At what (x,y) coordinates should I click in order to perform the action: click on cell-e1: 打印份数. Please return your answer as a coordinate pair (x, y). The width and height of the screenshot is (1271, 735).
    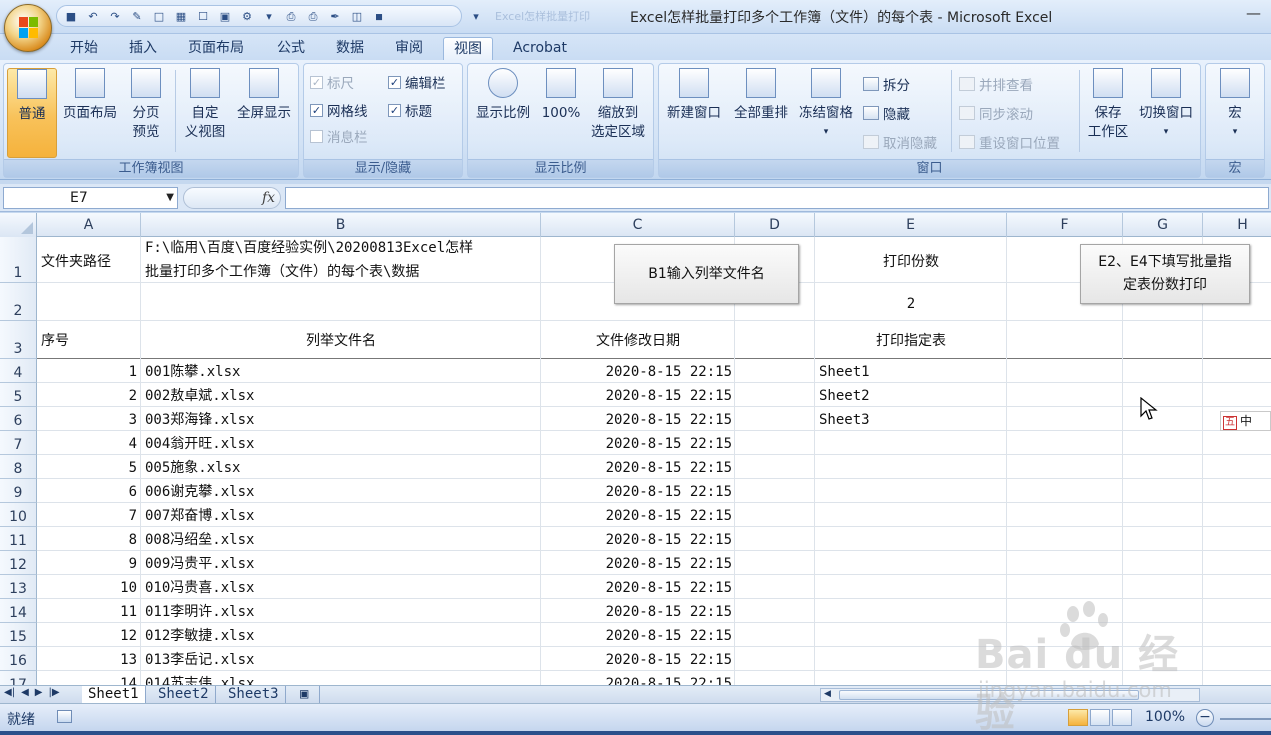
    Looking at the image, I should click on (911, 262).